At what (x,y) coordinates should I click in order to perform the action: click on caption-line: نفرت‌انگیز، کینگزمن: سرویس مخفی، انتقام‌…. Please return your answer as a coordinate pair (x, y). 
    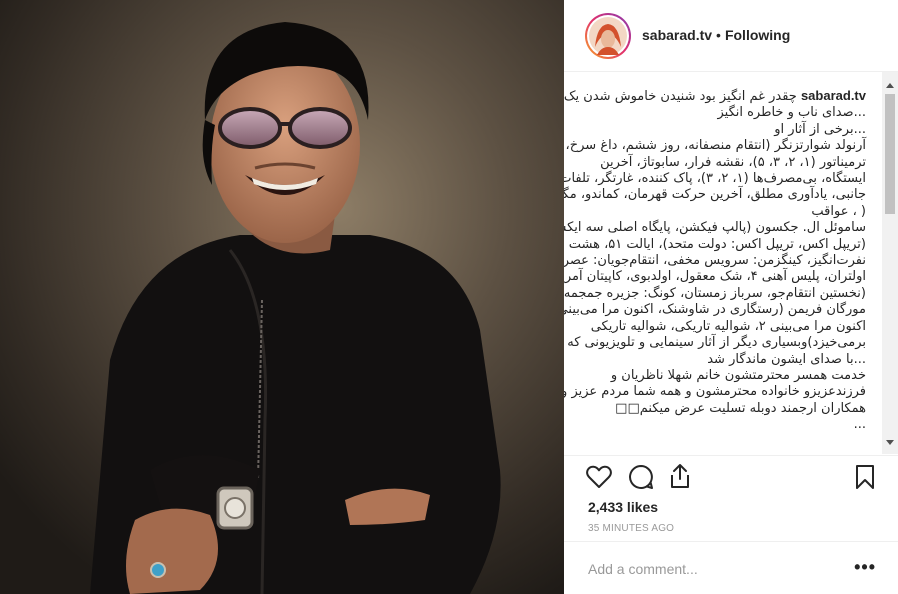
    Looking at the image, I should click on (715, 261).